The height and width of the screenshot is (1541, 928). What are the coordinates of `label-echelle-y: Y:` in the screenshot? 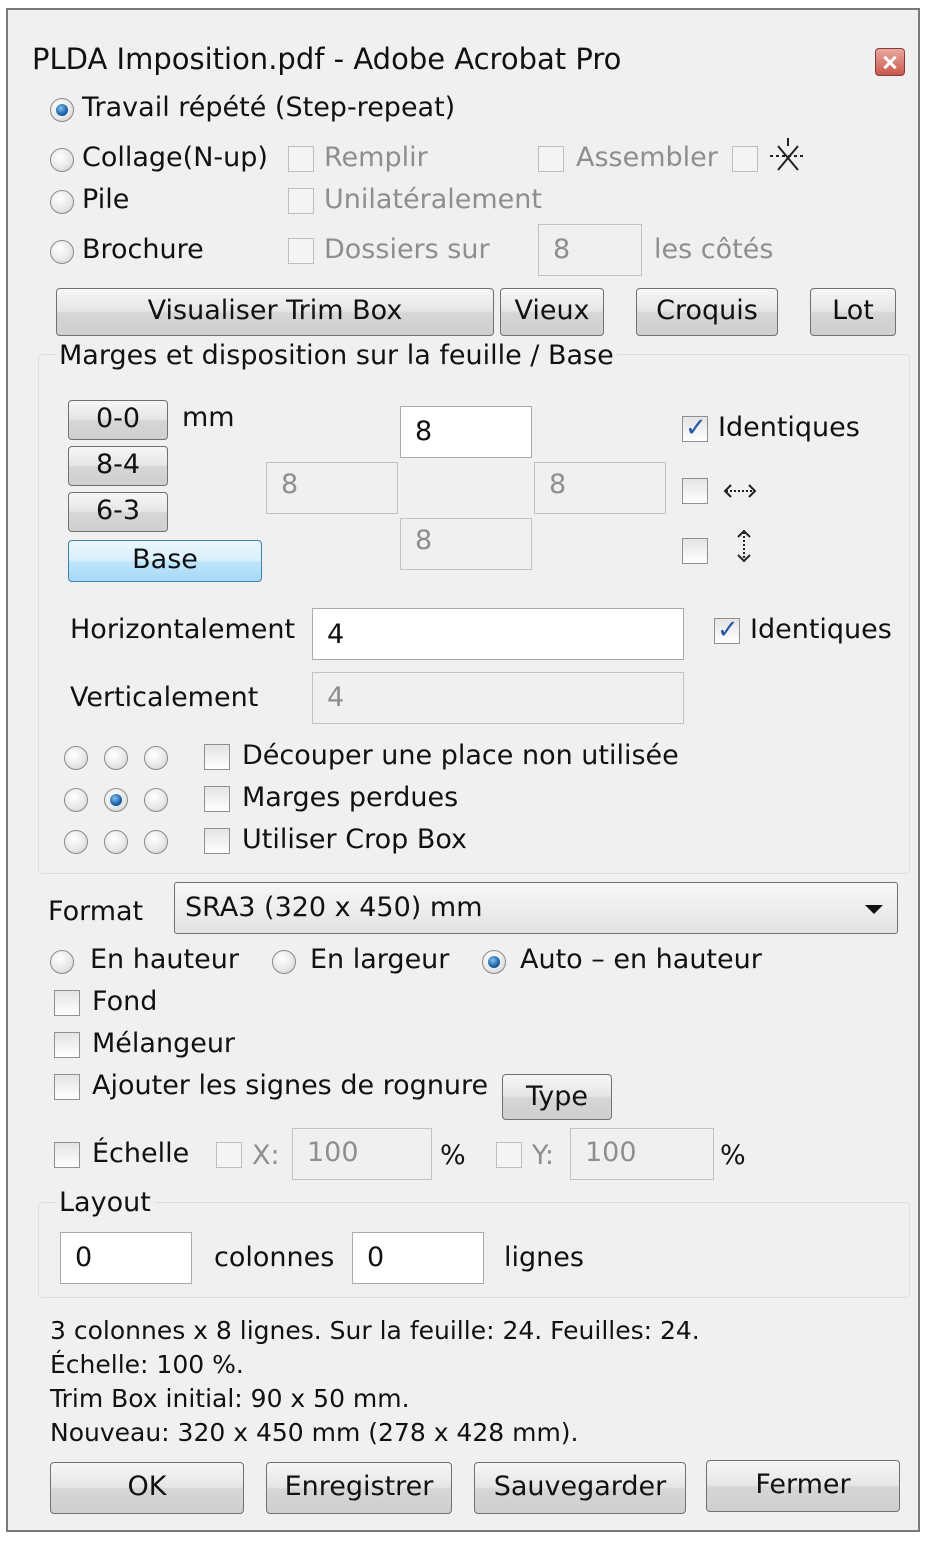 It's located at (543, 1155).